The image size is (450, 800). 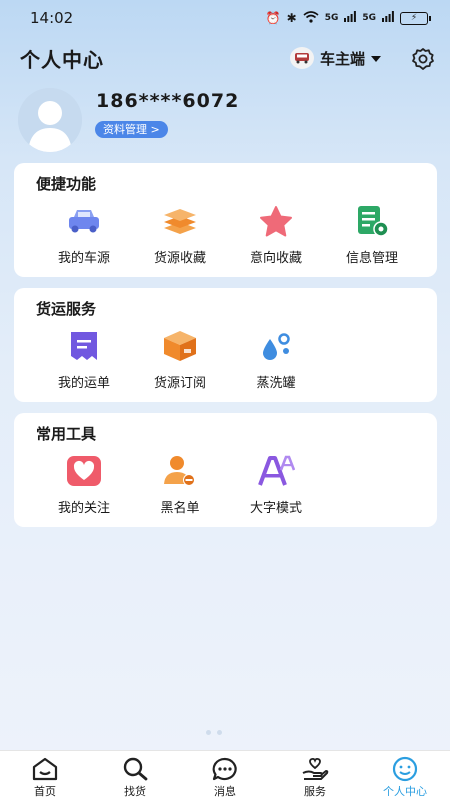 I want to click on caret-down-icon, so click(x=376, y=58).